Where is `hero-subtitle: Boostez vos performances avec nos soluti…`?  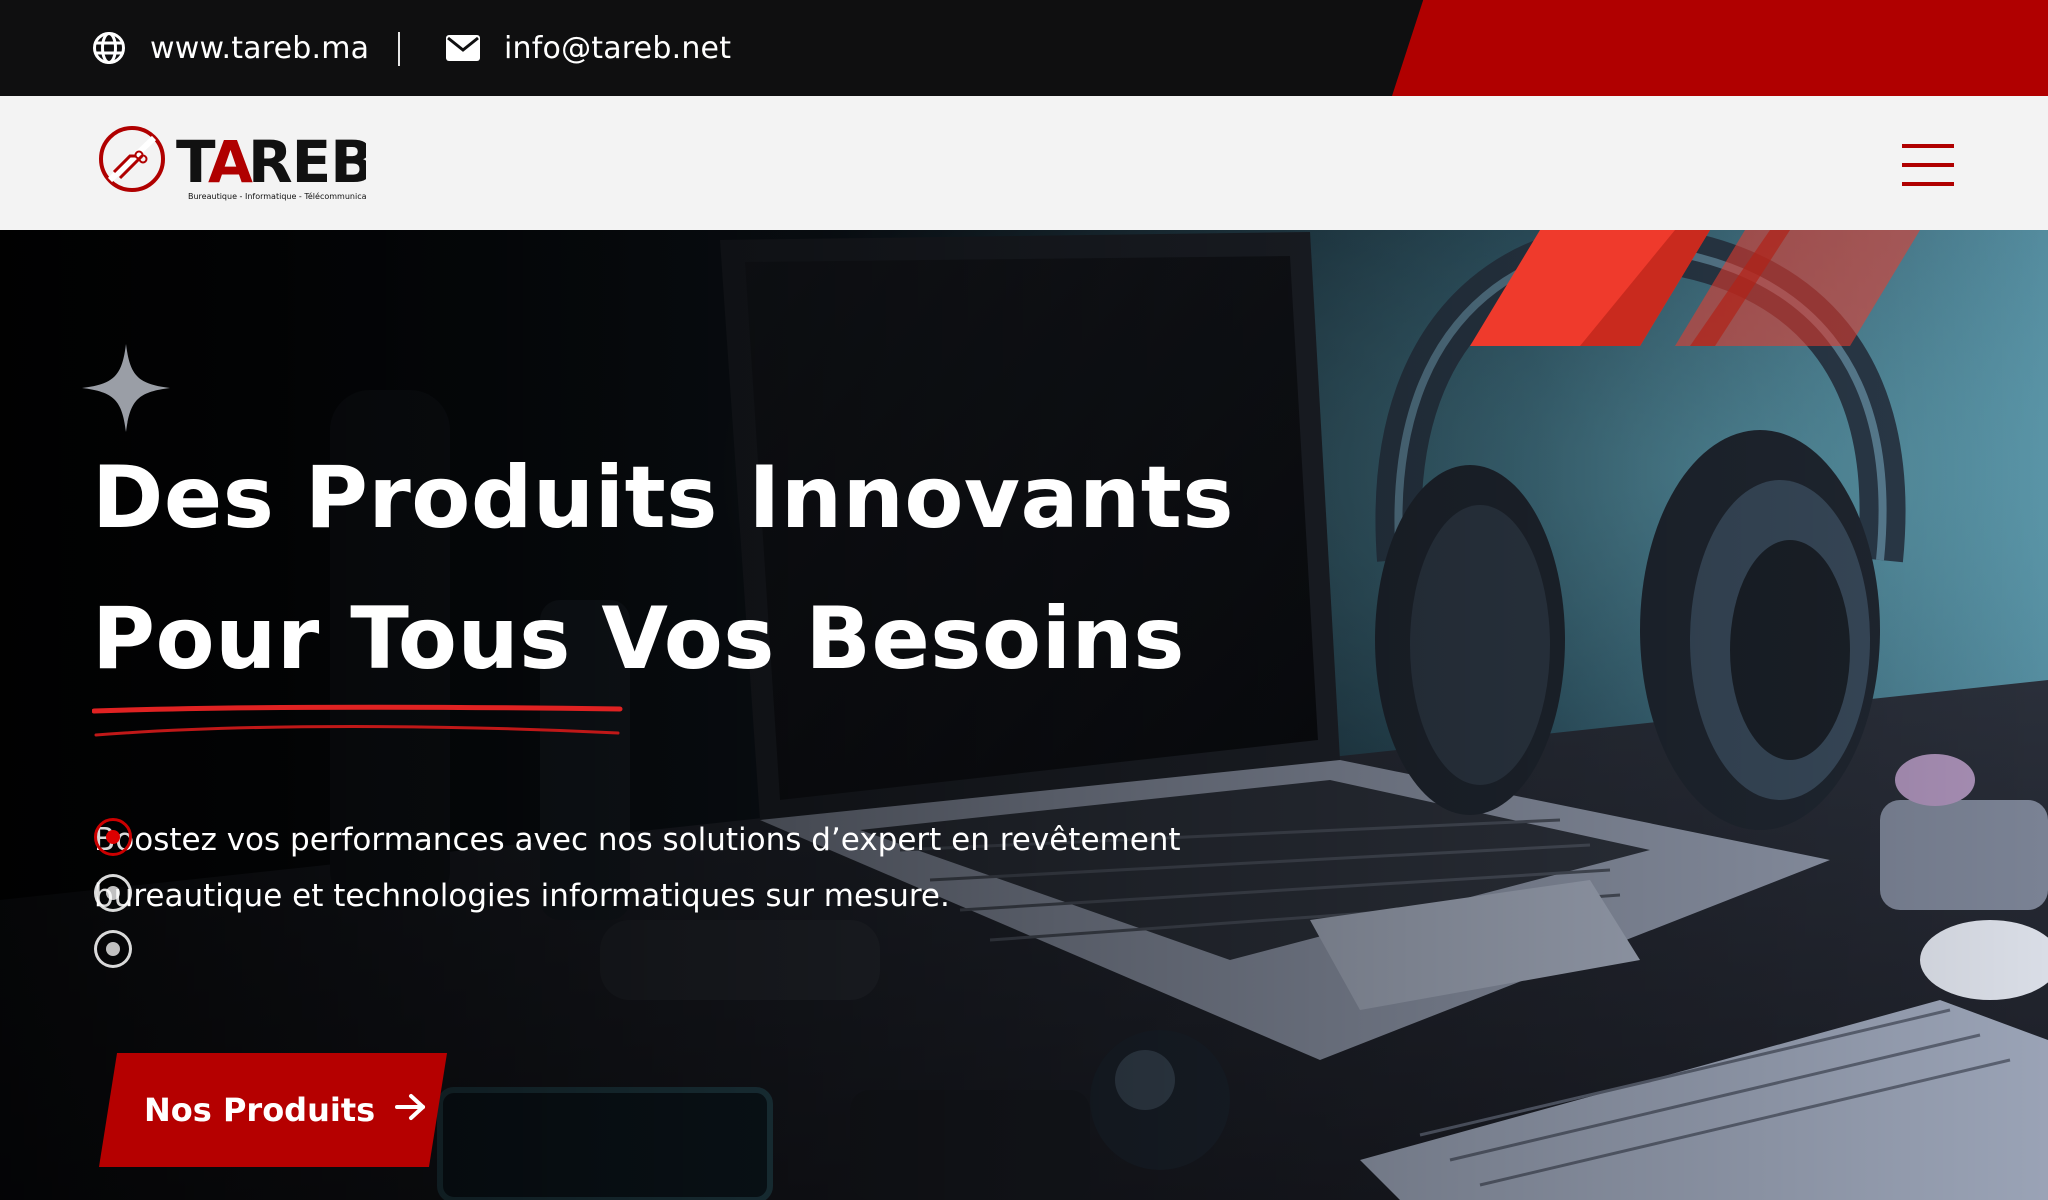
hero-subtitle: Boostez vos performances avec nos soluti… is located at coordinates (637, 868).